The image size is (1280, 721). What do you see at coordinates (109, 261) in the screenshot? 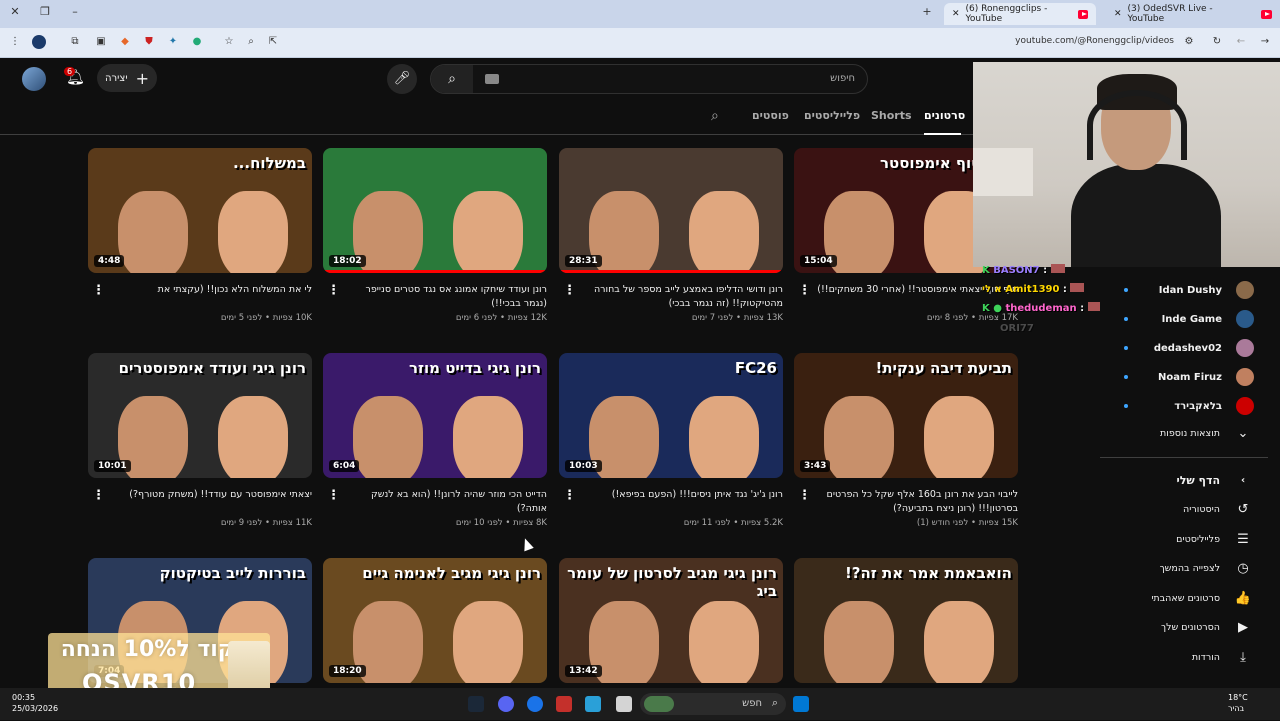
I see `video-duration: 4:48` at bounding box center [109, 261].